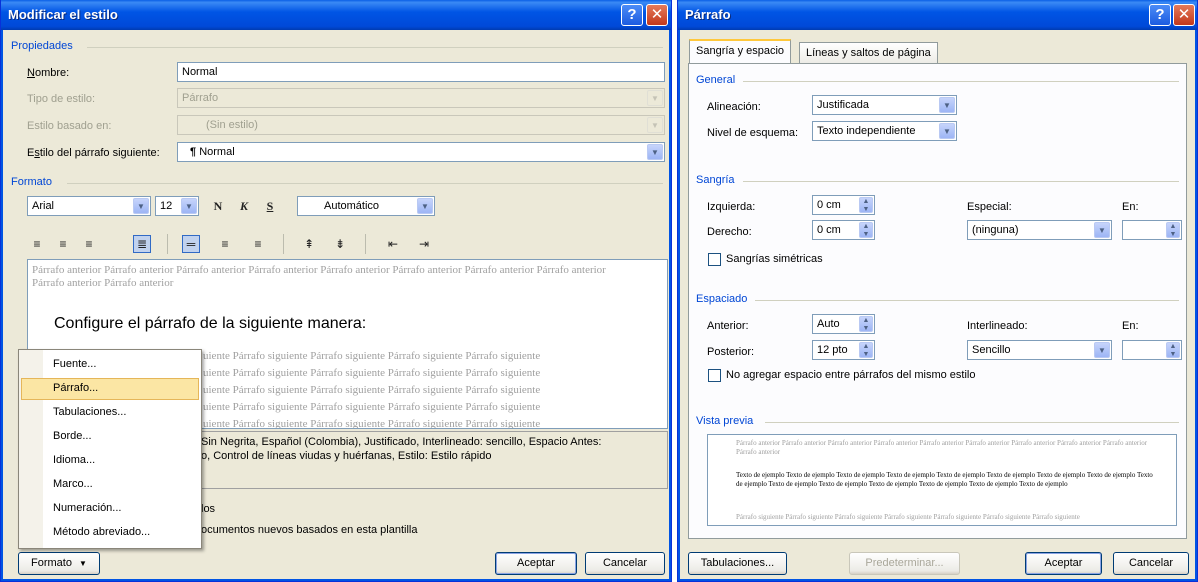  Describe the element at coordinates (89, 206) in the screenshot. I see `font-select: Arial ▼` at that location.